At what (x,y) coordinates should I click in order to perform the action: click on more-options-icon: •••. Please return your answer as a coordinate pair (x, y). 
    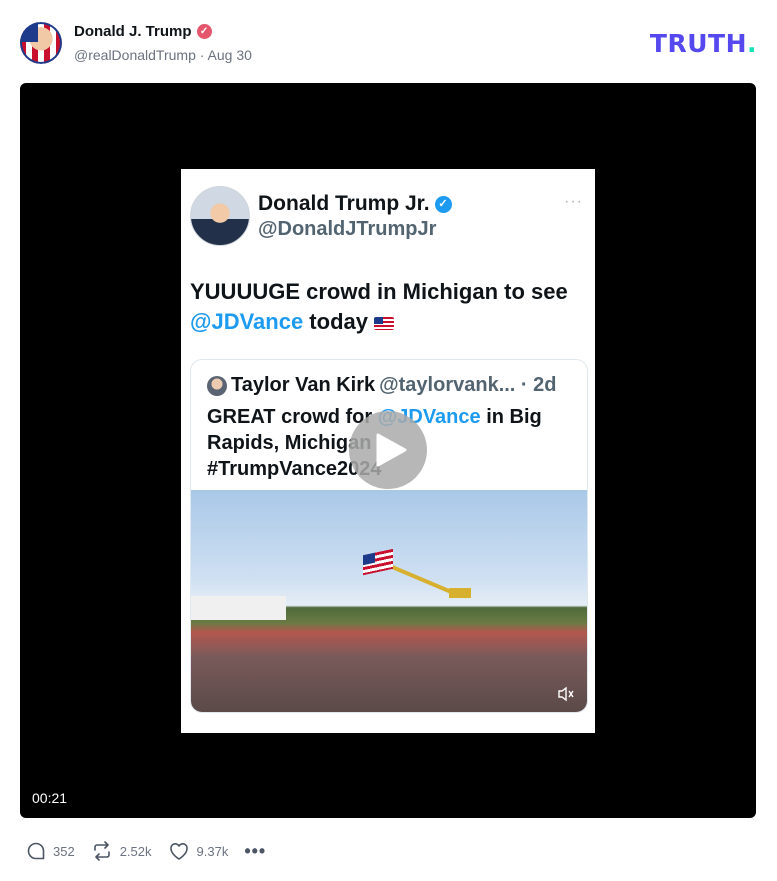
    Looking at the image, I should click on (255, 851).